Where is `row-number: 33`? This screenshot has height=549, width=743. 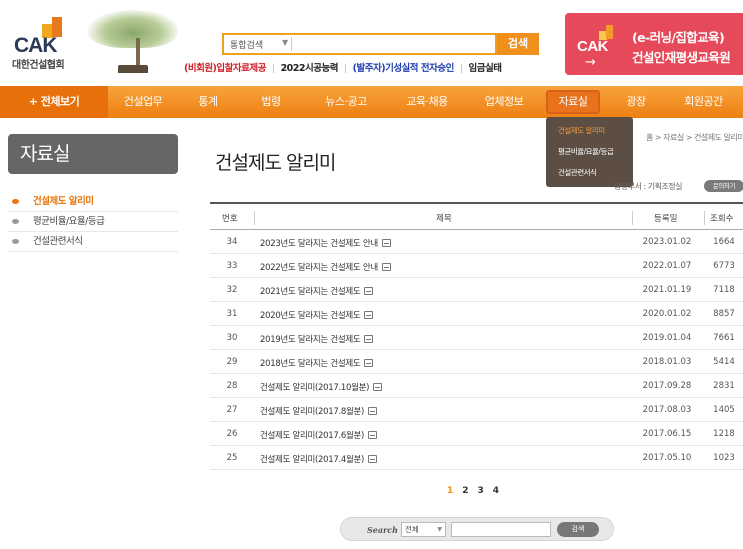
row-number: 33 is located at coordinates (232, 266).